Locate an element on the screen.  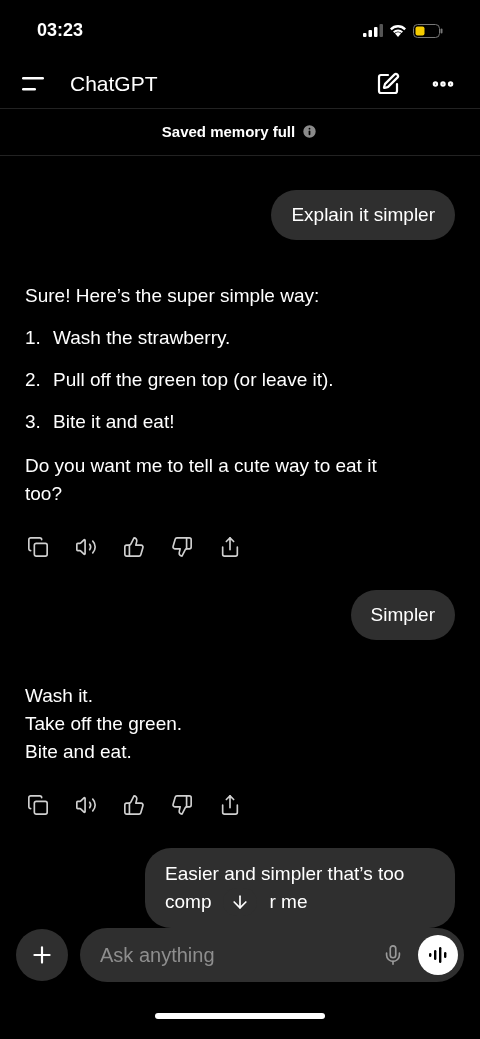
battery-icon is located at coordinates (428, 30).